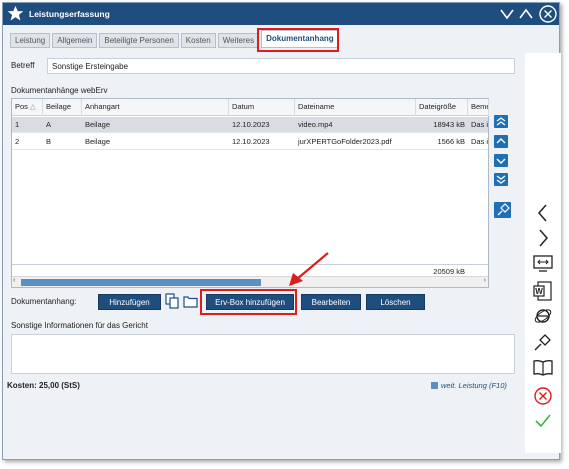 The image size is (569, 469). What do you see at coordinates (543, 238) in the screenshot?
I see `chevron-right-icon` at bounding box center [543, 238].